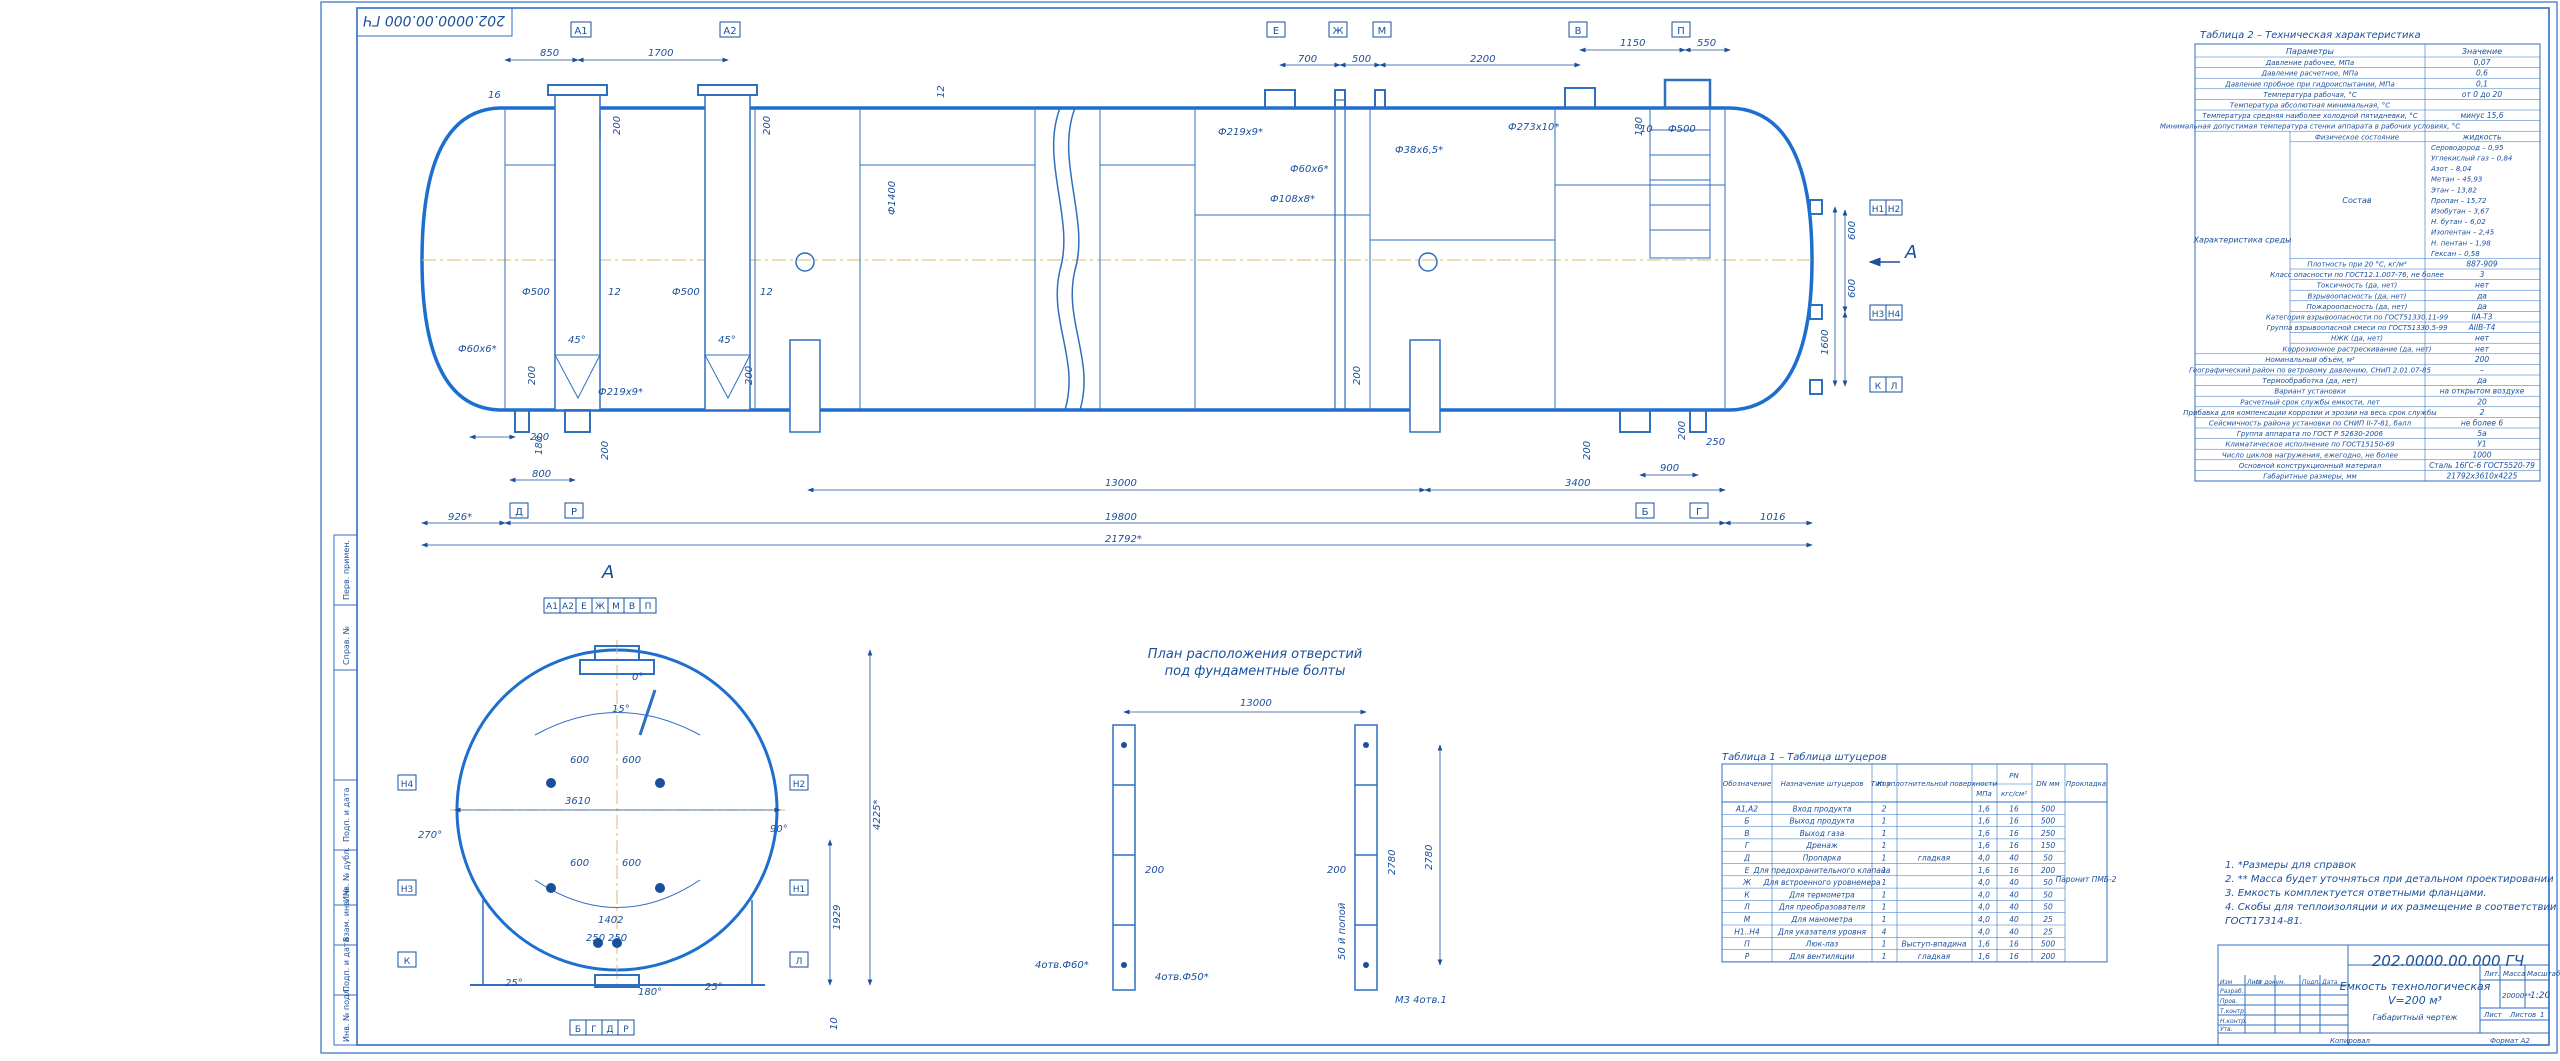 Image resolution: width=2560 pixels, height=1061 pixels. What do you see at coordinates (834, 1023) in the screenshot?
I see `sec-dim-10: 10` at bounding box center [834, 1023].